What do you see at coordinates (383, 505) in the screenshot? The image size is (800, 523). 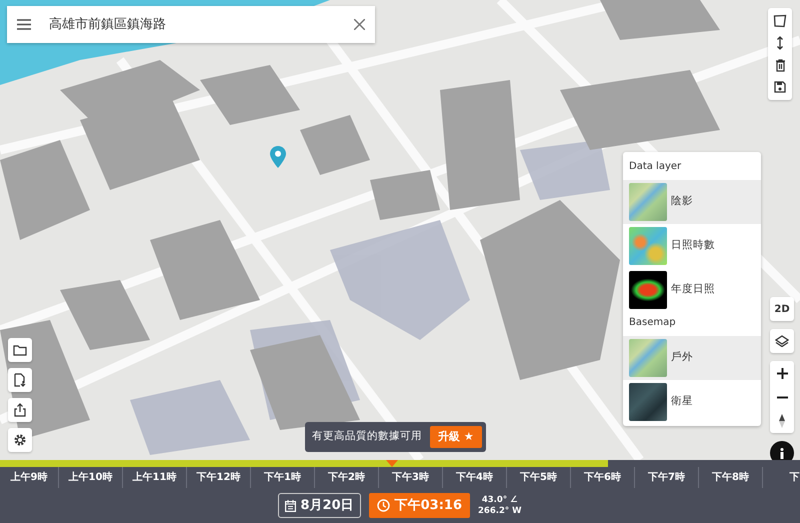 I see `clock-icon` at bounding box center [383, 505].